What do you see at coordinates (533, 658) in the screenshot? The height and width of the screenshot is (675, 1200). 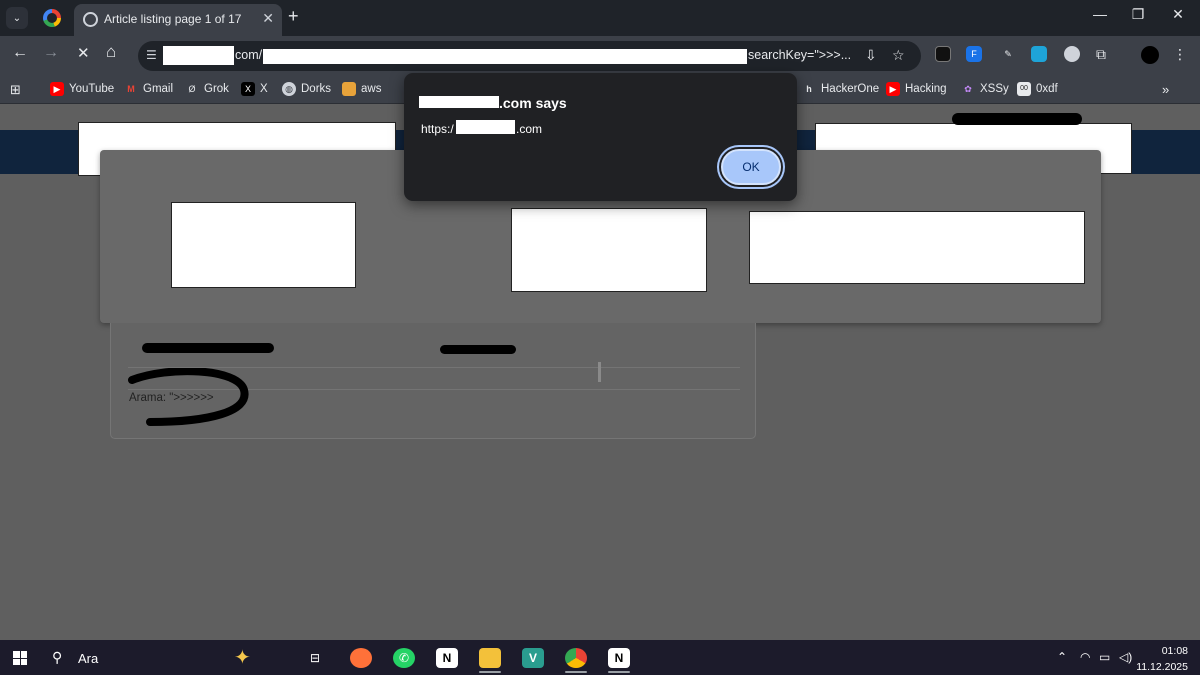 I see `veracrypt-icon: V` at bounding box center [533, 658].